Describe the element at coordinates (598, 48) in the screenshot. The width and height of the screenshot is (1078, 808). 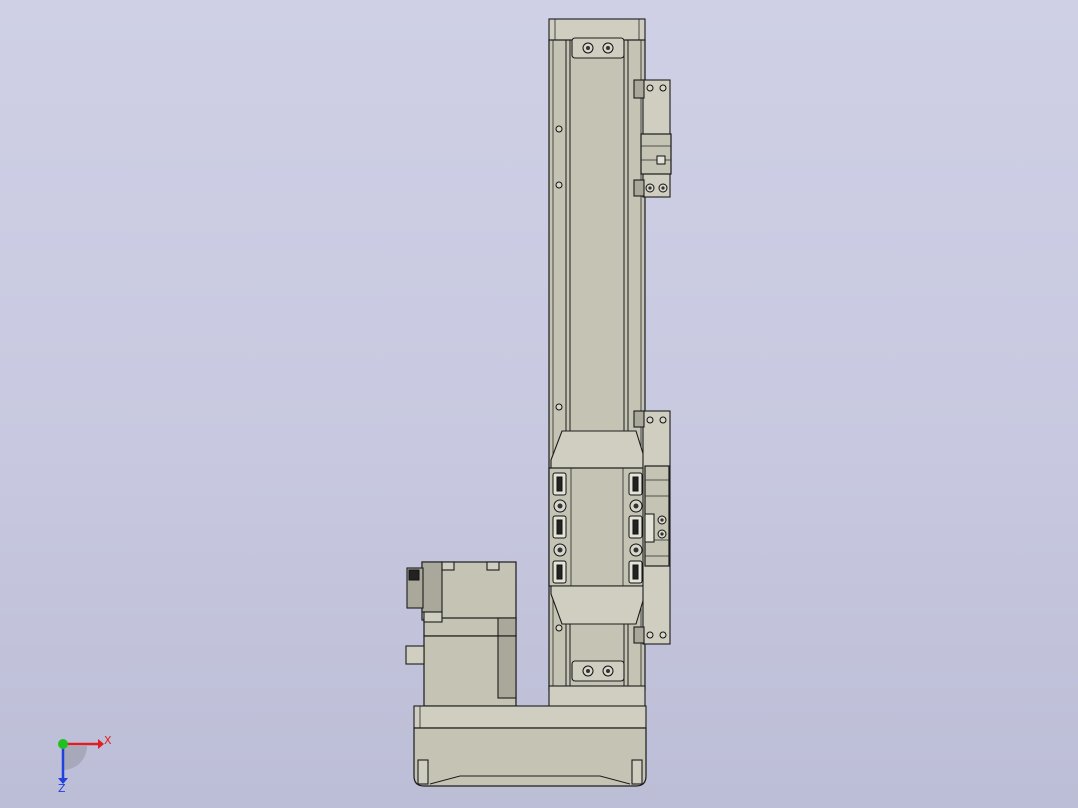
I see `top-slot-plate` at that location.